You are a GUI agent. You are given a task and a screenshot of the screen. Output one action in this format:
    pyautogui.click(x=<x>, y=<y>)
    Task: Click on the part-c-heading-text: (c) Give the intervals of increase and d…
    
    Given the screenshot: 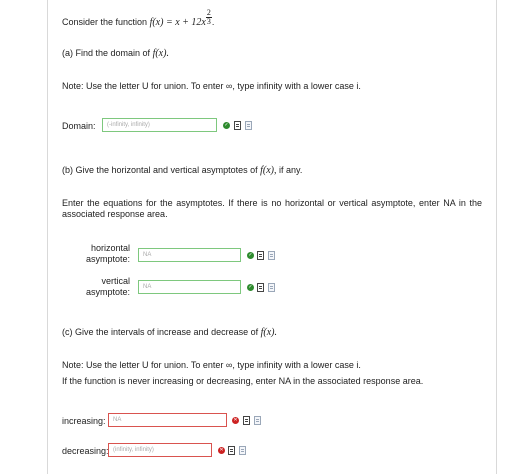 What is the action you would take?
    pyautogui.click(x=160, y=332)
    